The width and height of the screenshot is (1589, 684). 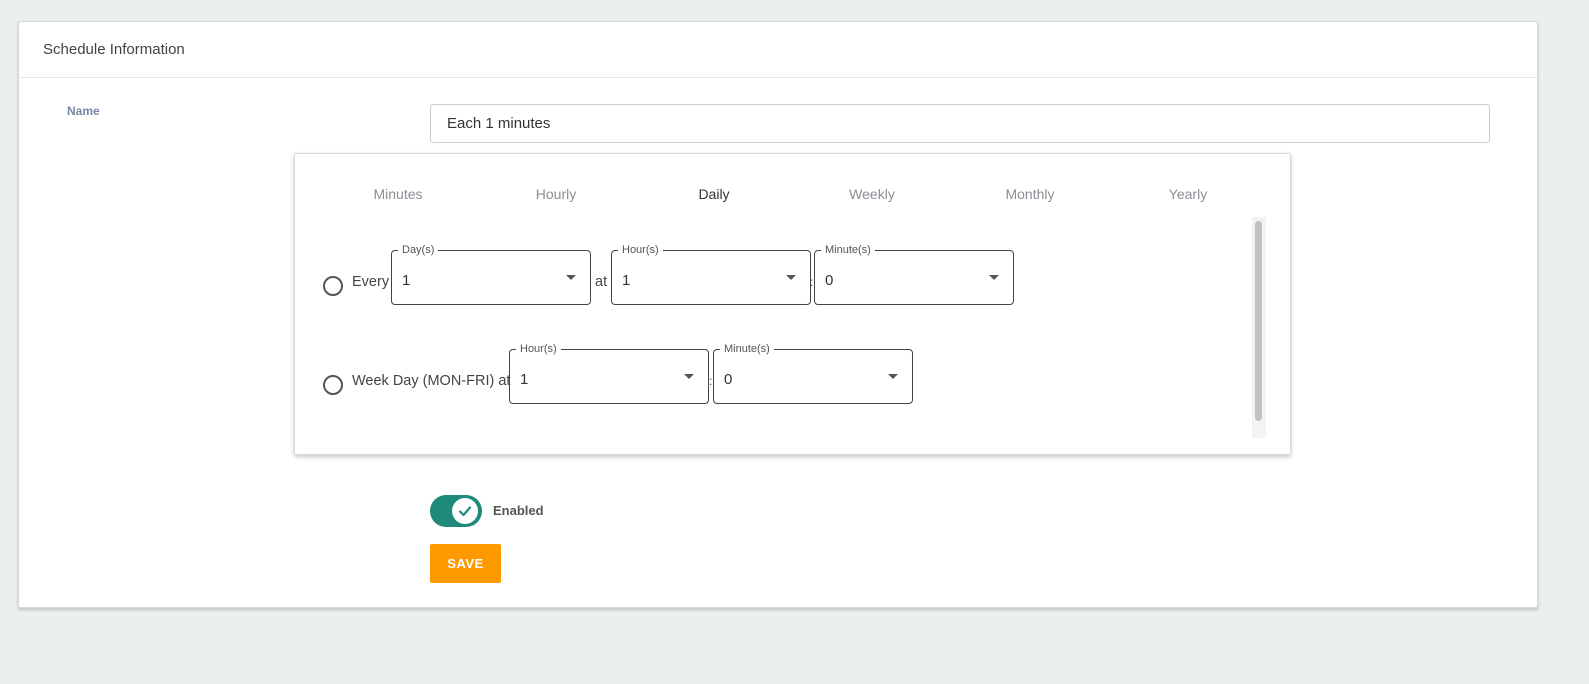 What do you see at coordinates (333, 385) in the screenshot?
I see `weekday-radio` at bounding box center [333, 385].